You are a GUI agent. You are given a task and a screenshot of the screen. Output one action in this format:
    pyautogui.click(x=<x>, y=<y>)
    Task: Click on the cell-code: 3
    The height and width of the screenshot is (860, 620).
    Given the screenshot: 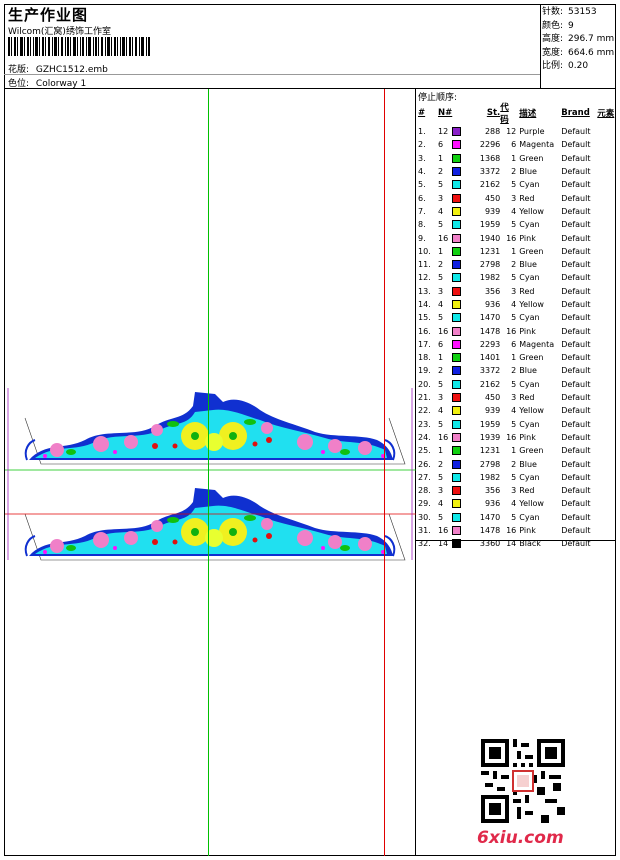 What is the action you would take?
    pyautogui.click(x=514, y=398)
    